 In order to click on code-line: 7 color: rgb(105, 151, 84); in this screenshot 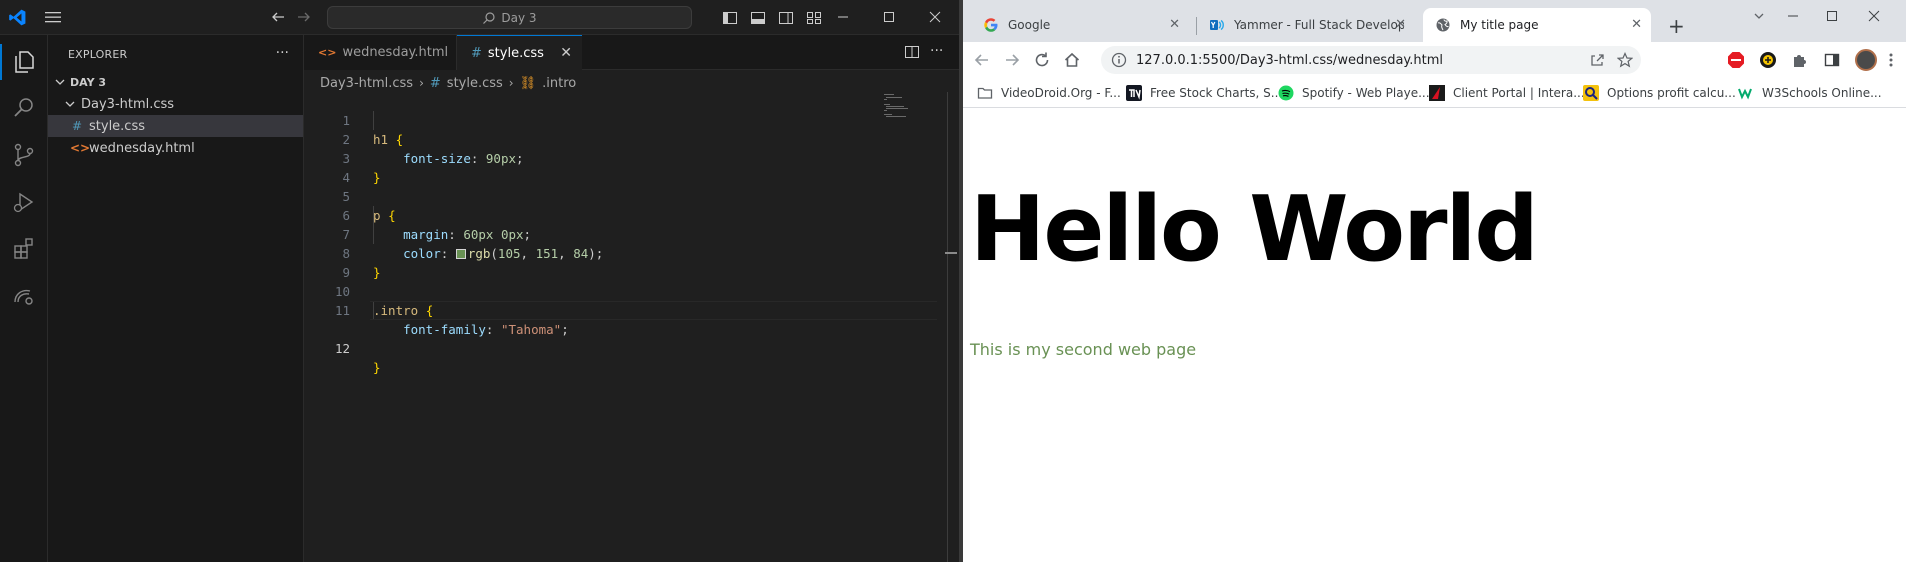, I will do `click(629, 233)`.